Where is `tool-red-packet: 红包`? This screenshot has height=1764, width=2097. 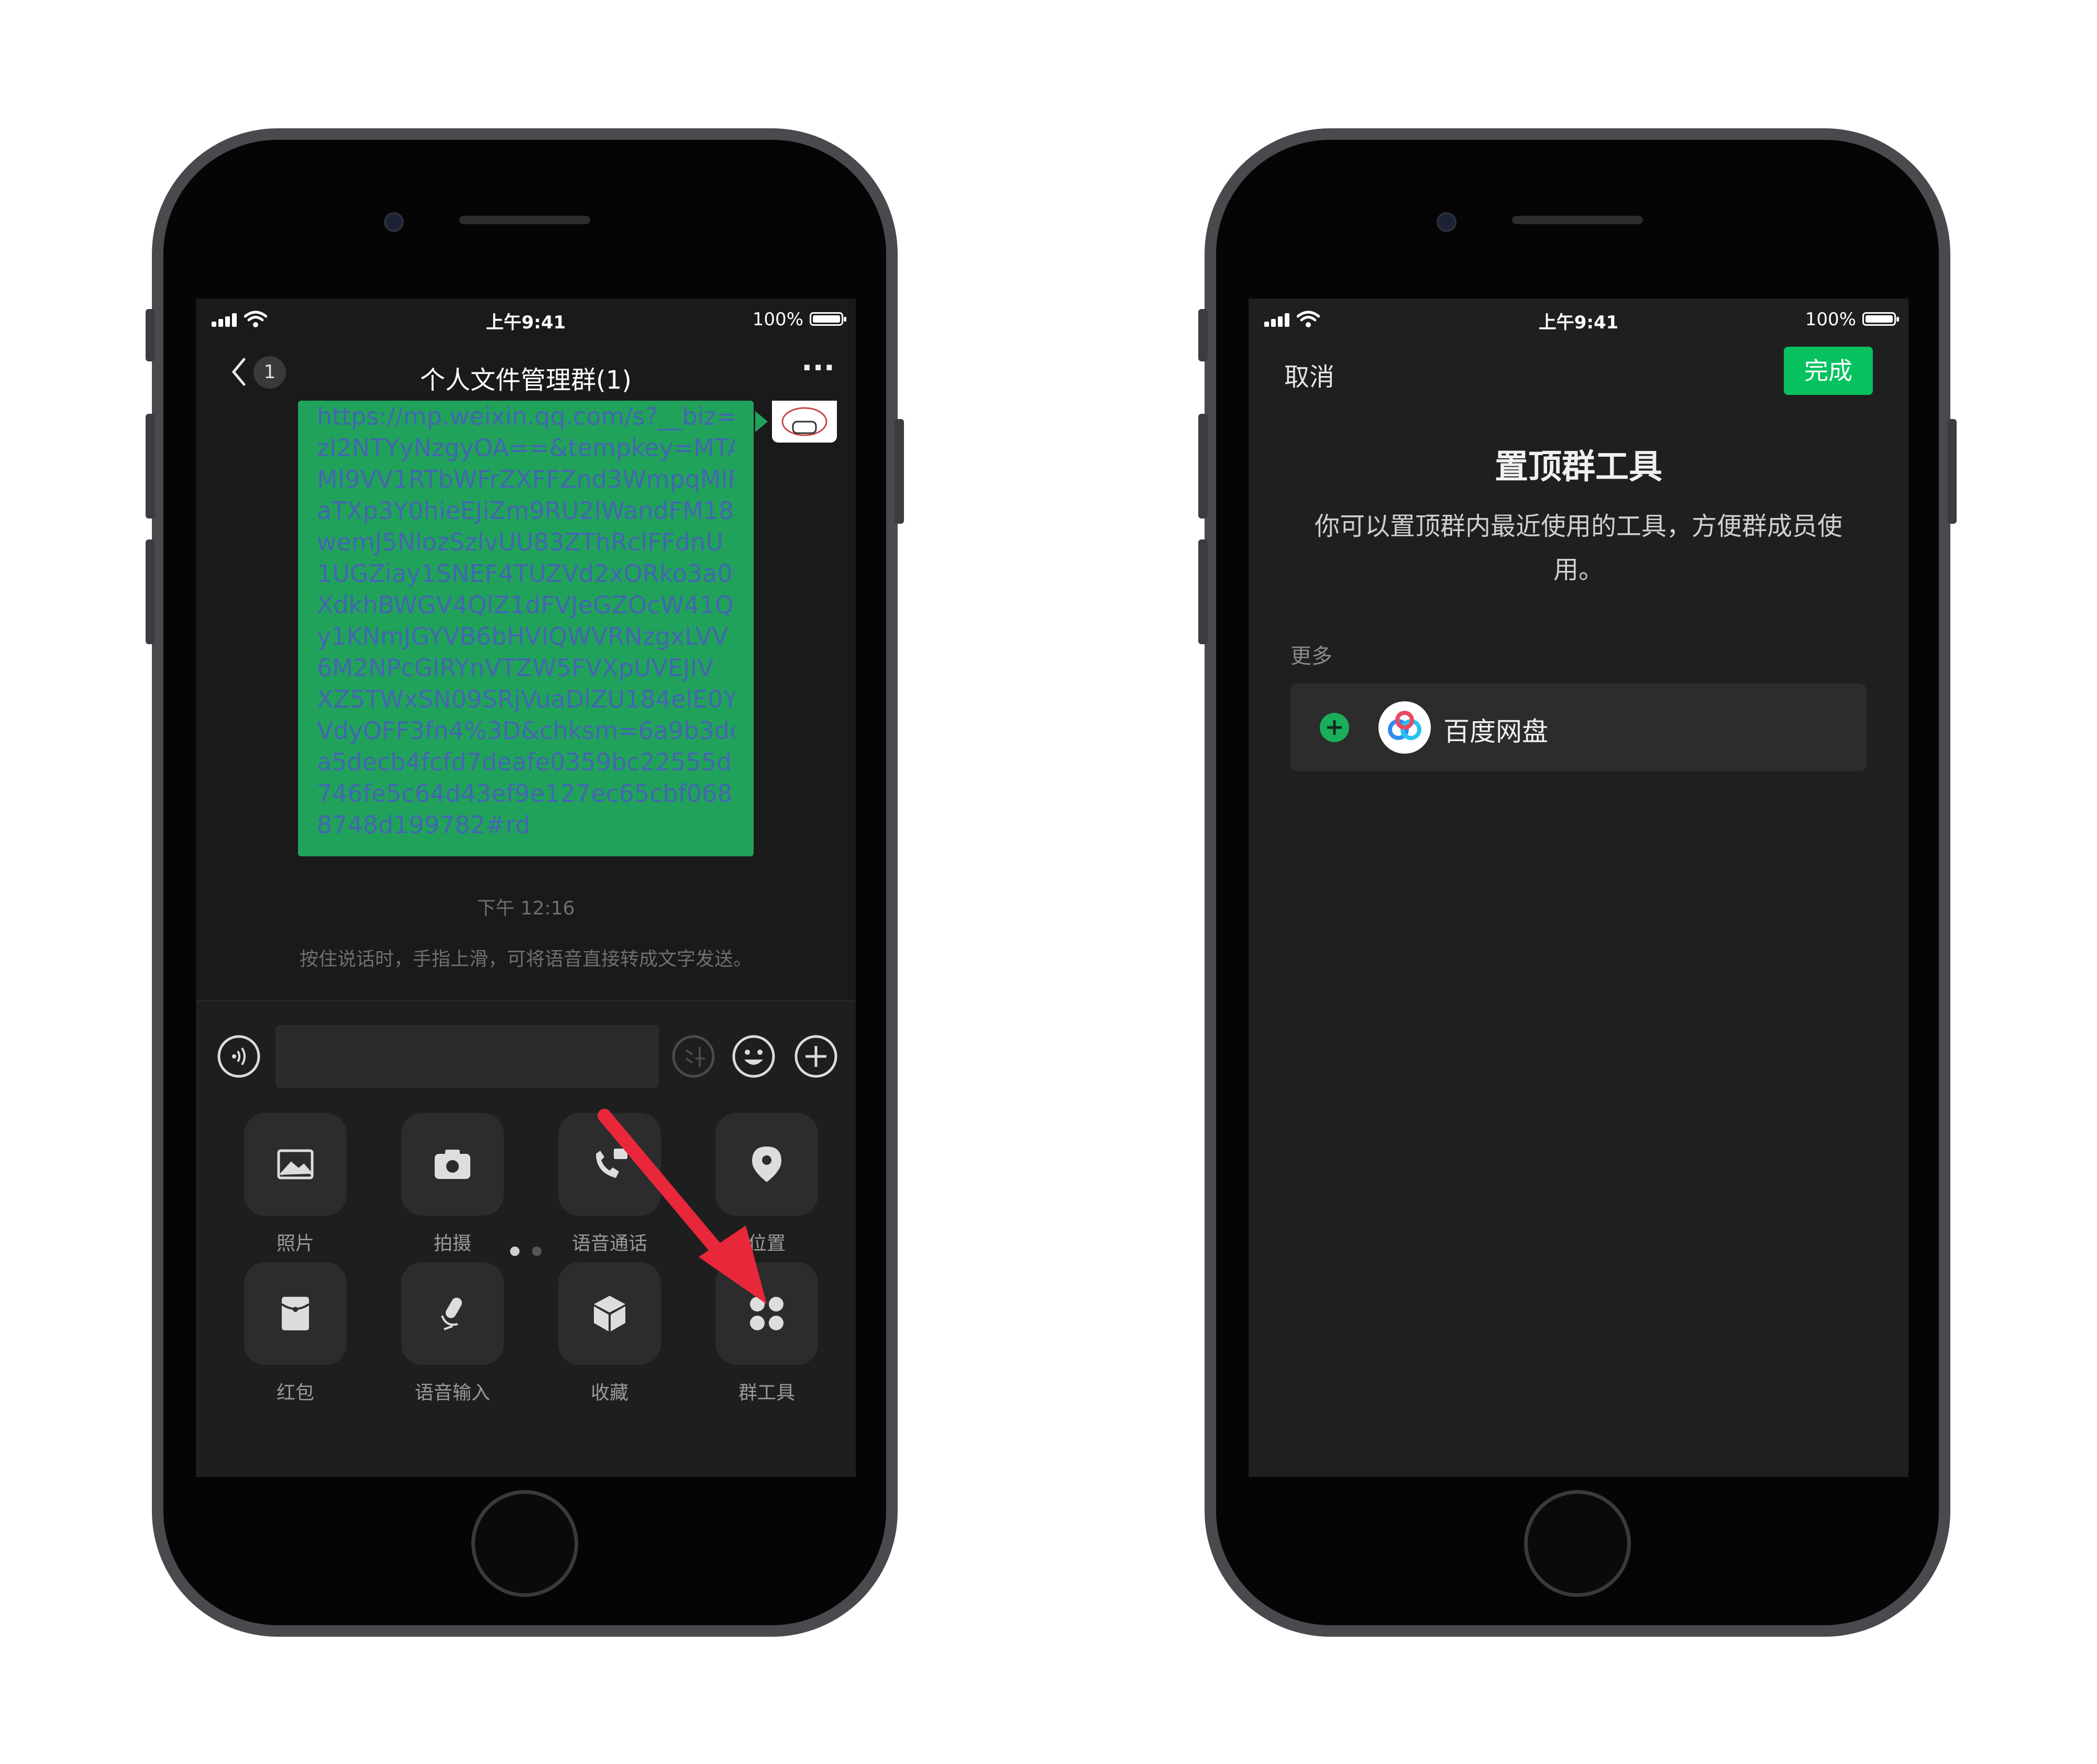 tool-red-packet: 红包 is located at coordinates (295, 1333).